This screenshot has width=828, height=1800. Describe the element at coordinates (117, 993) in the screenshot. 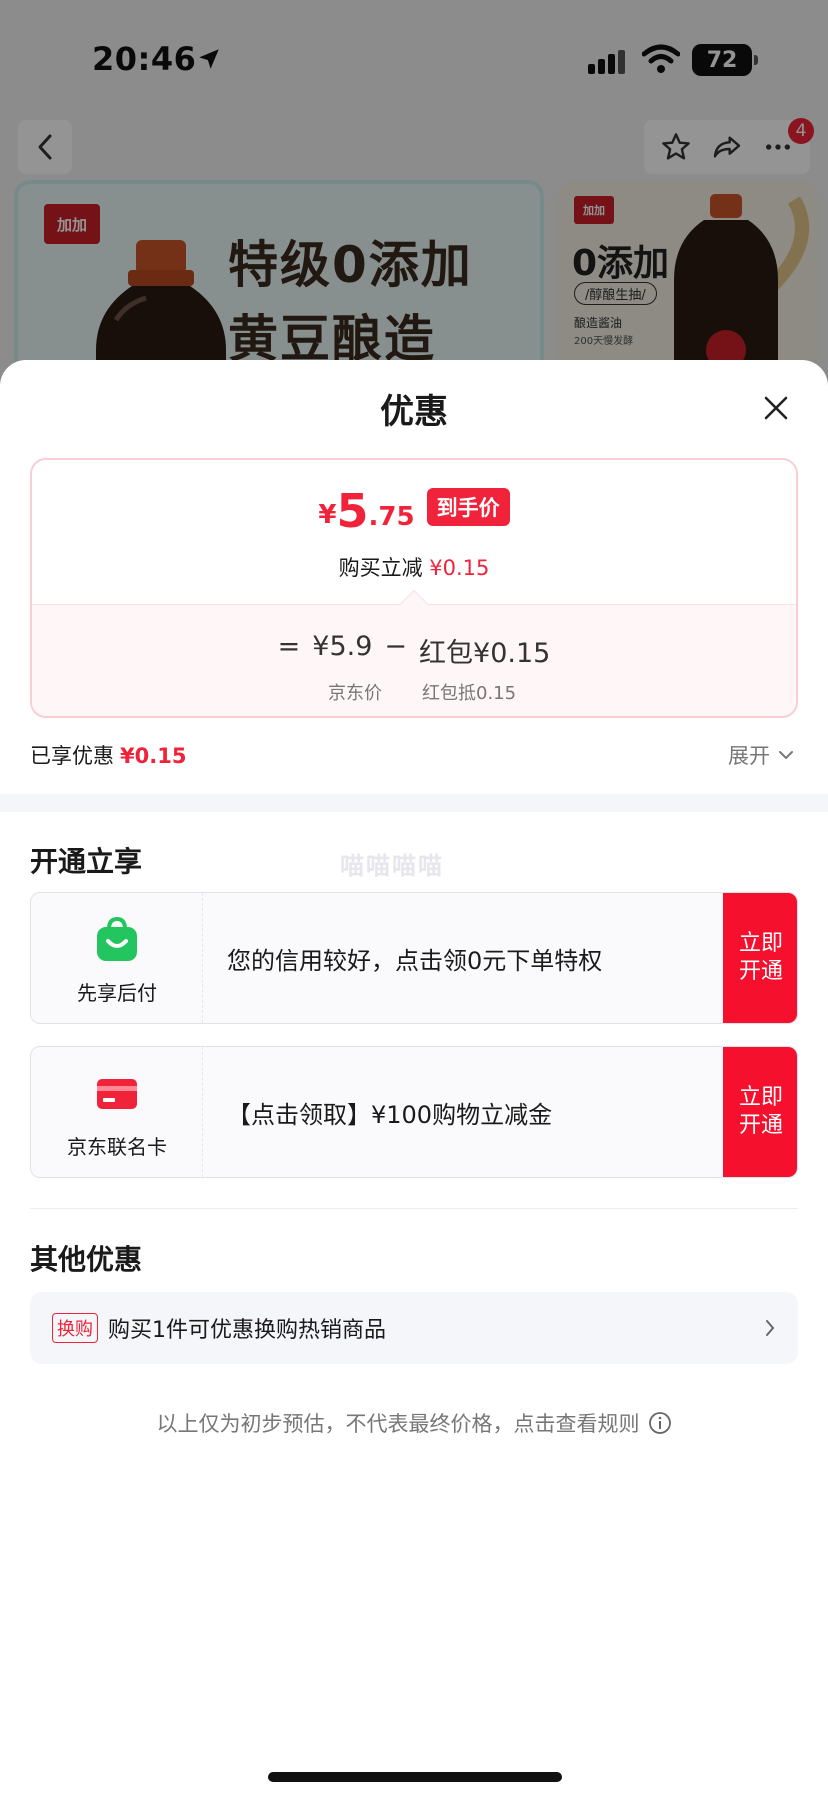

I see `offer-name: 先享后付` at that location.